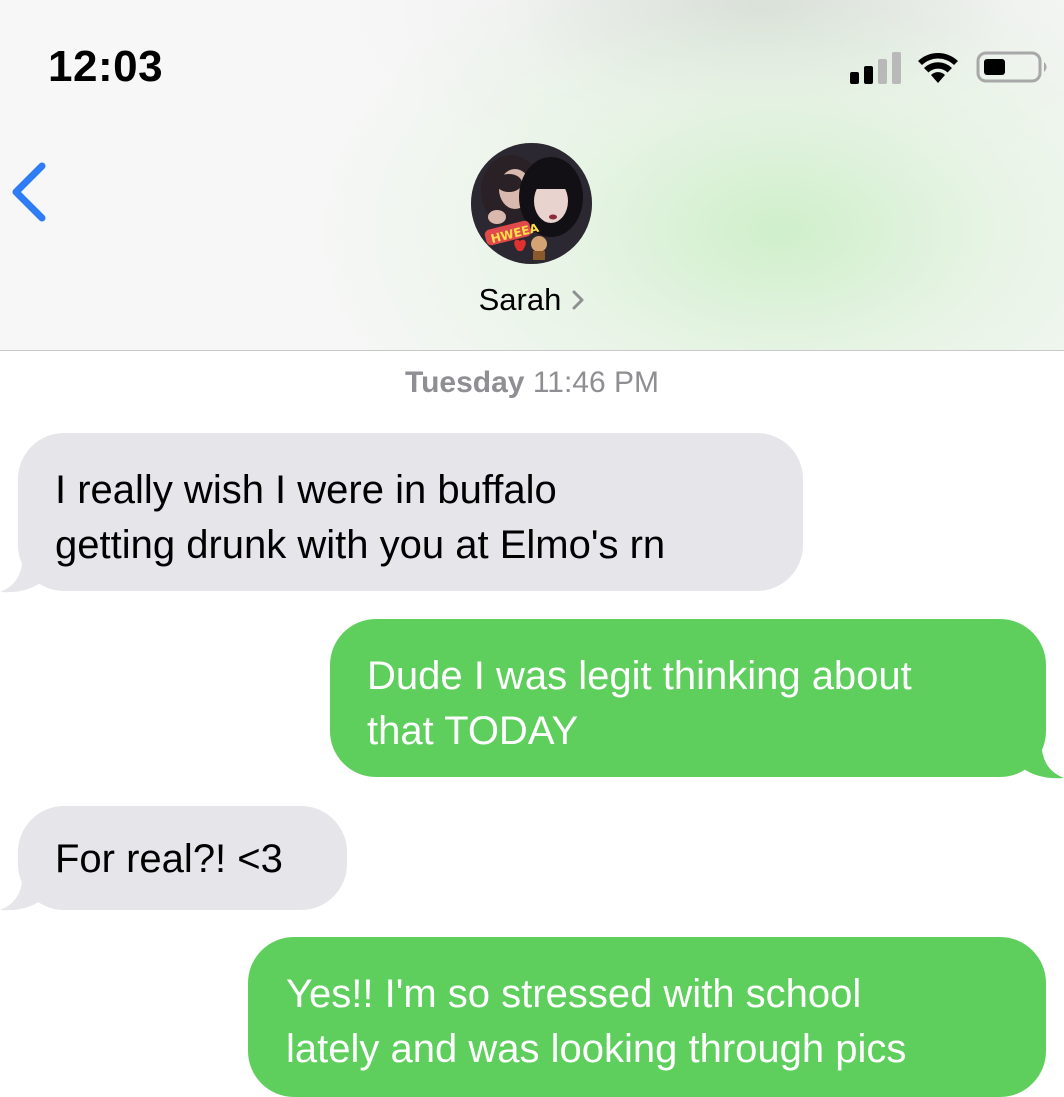 This screenshot has width=1064, height=1097. Describe the element at coordinates (578, 300) in the screenshot. I see `chevron-right-icon` at that location.